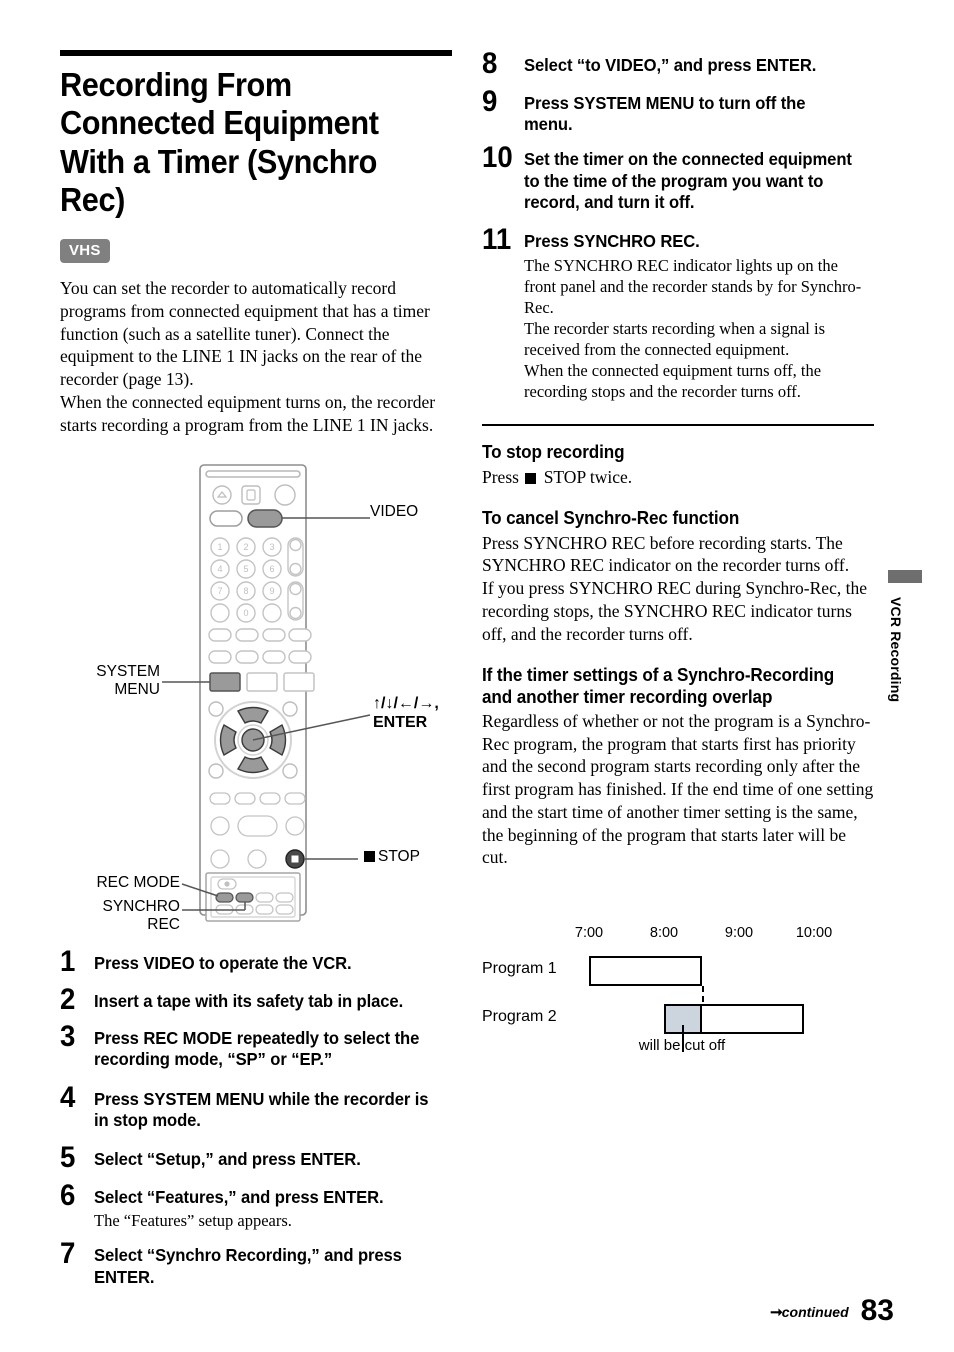 This screenshot has height=1352, width=954. I want to click on svg-text: 7, so click(219, 591).